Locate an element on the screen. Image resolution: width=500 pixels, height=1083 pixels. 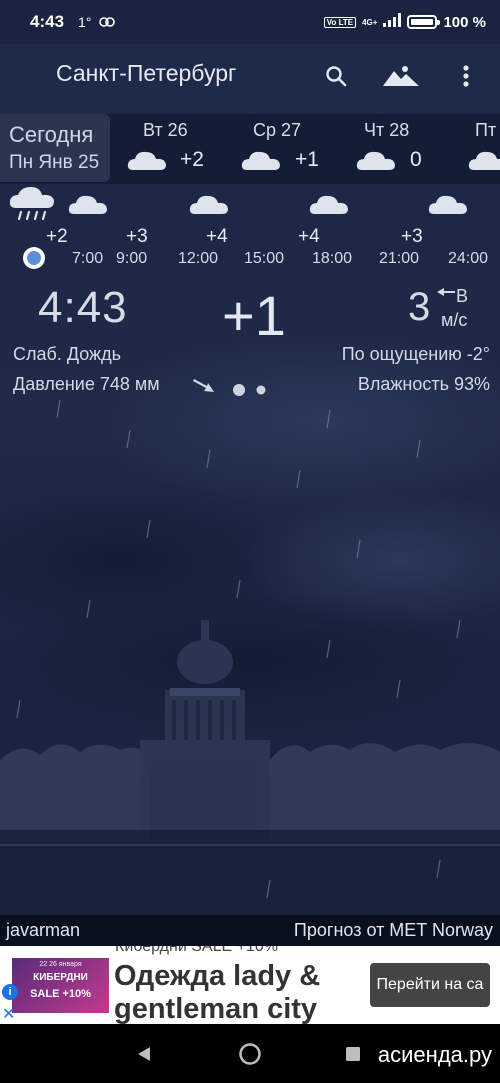
today-date: Пн Янв 25 is located at coordinates (54, 162).